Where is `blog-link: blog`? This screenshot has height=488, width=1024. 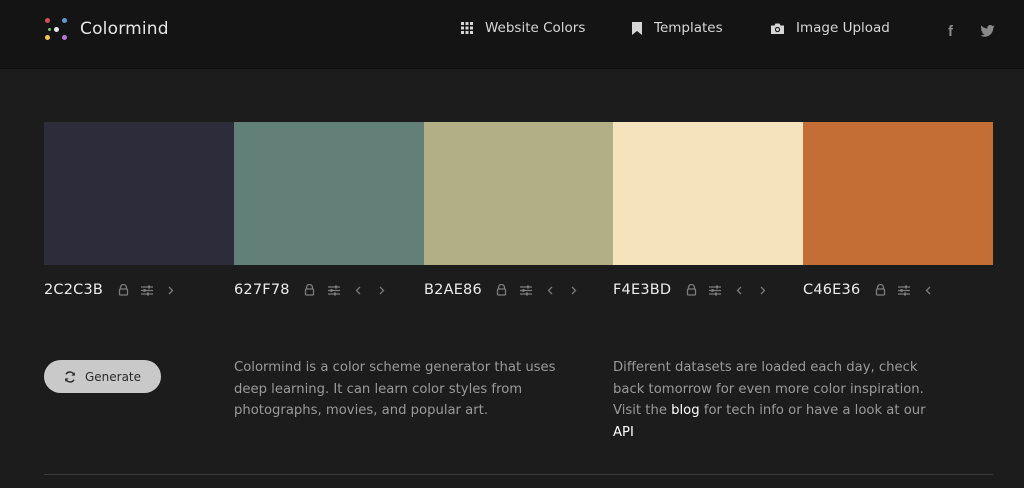 blog-link: blog is located at coordinates (685, 410).